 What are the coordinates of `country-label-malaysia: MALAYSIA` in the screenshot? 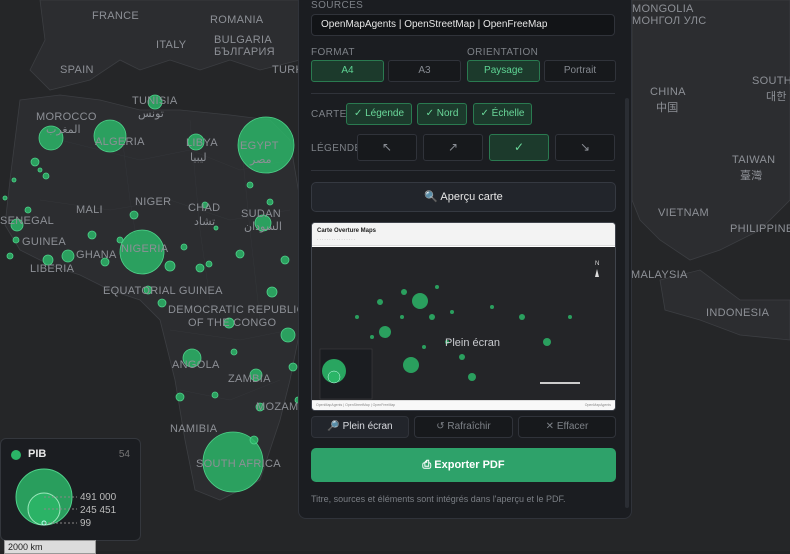 It's located at (659, 275).